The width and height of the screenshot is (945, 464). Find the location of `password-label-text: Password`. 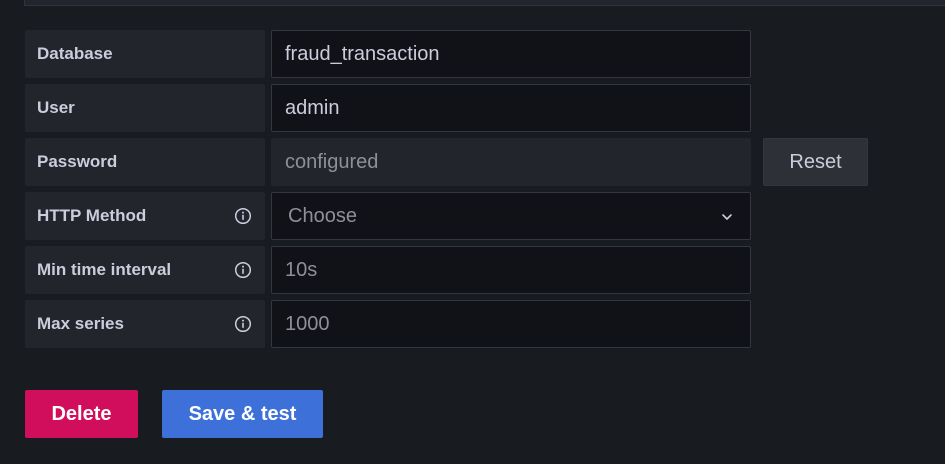

password-label-text: Password is located at coordinates (77, 161).